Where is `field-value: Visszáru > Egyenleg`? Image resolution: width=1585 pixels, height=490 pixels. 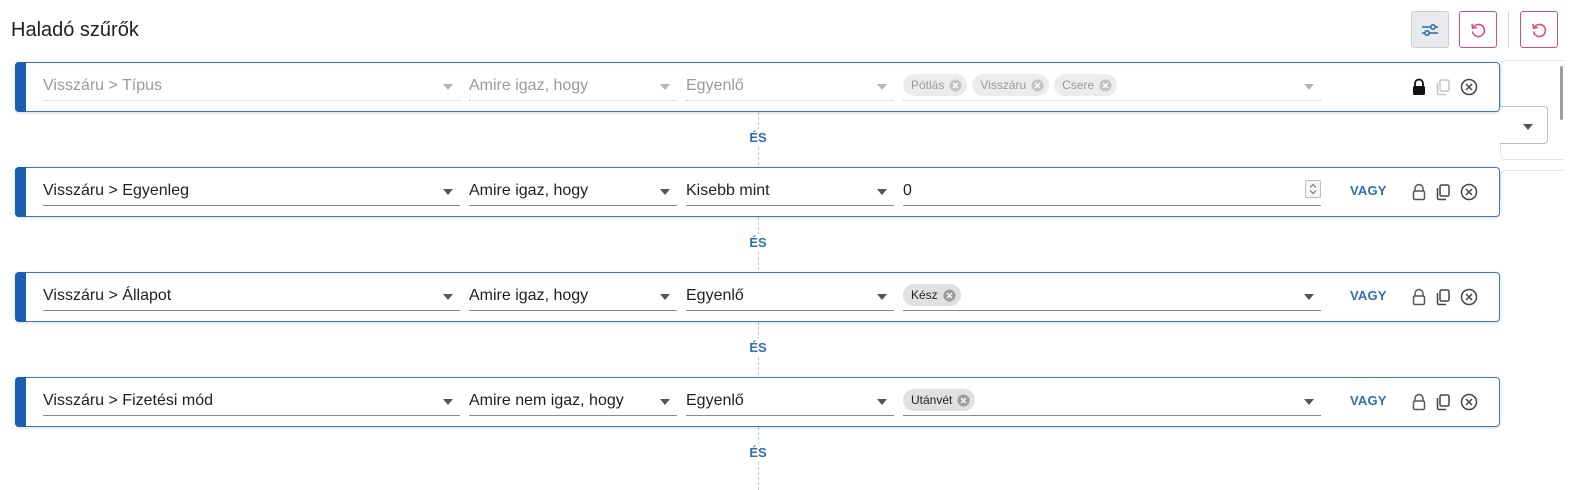 field-value: Visszáru > Egyenleg is located at coordinates (116, 190).